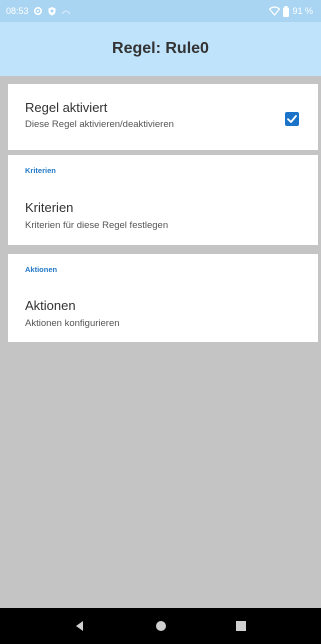  I want to click on status-left: 08:53, so click(38, 11).